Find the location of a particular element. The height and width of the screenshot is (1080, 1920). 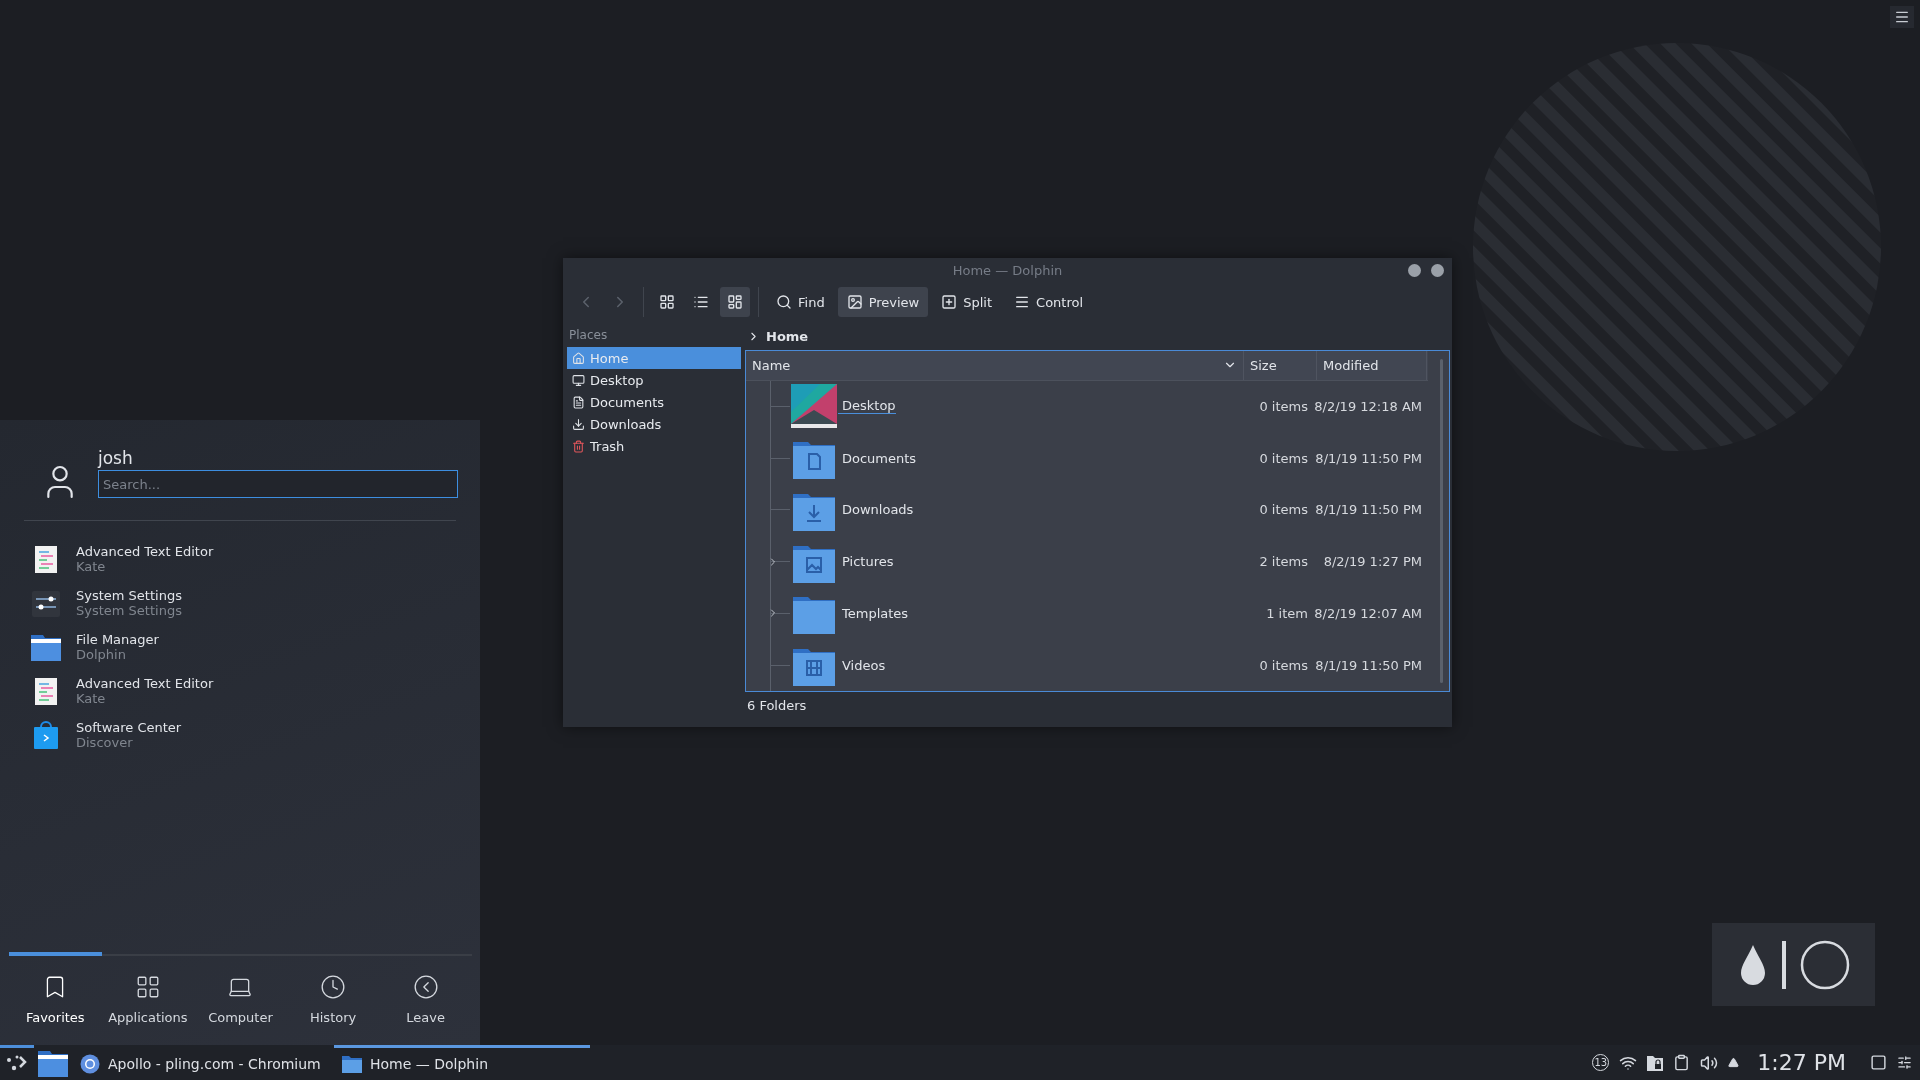

folder-lock-icon is located at coordinates (1655, 1062).